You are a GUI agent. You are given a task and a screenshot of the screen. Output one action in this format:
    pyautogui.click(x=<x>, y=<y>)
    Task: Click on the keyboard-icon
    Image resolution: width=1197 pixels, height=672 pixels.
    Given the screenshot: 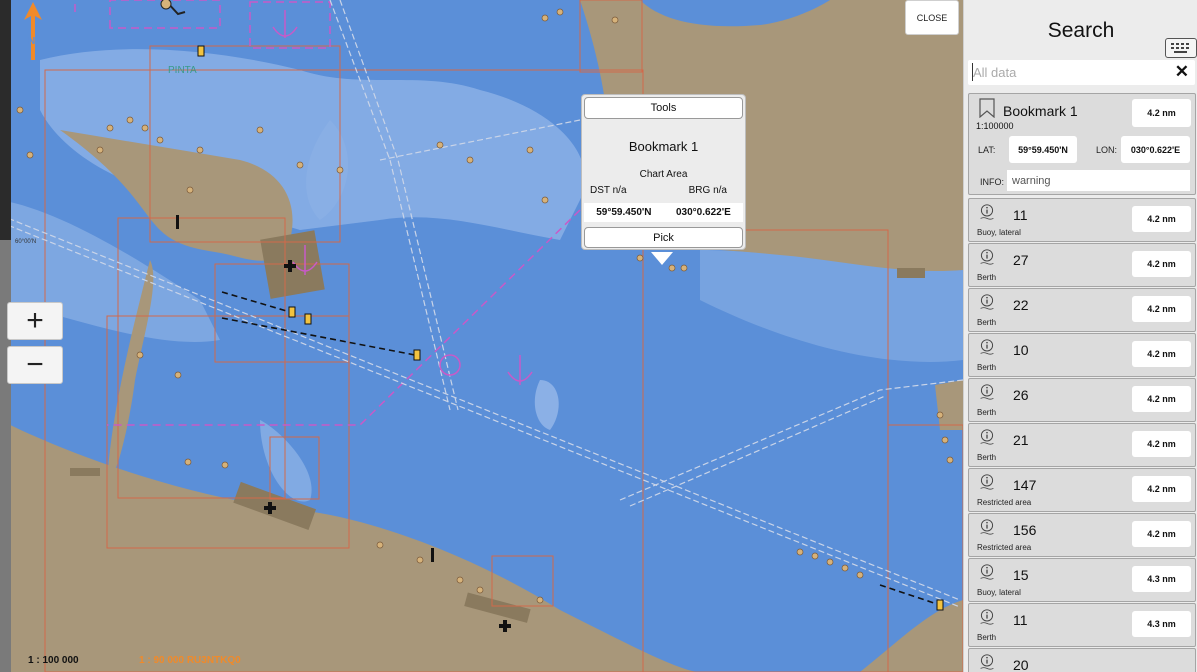 What is the action you would take?
    pyautogui.click(x=1181, y=48)
    